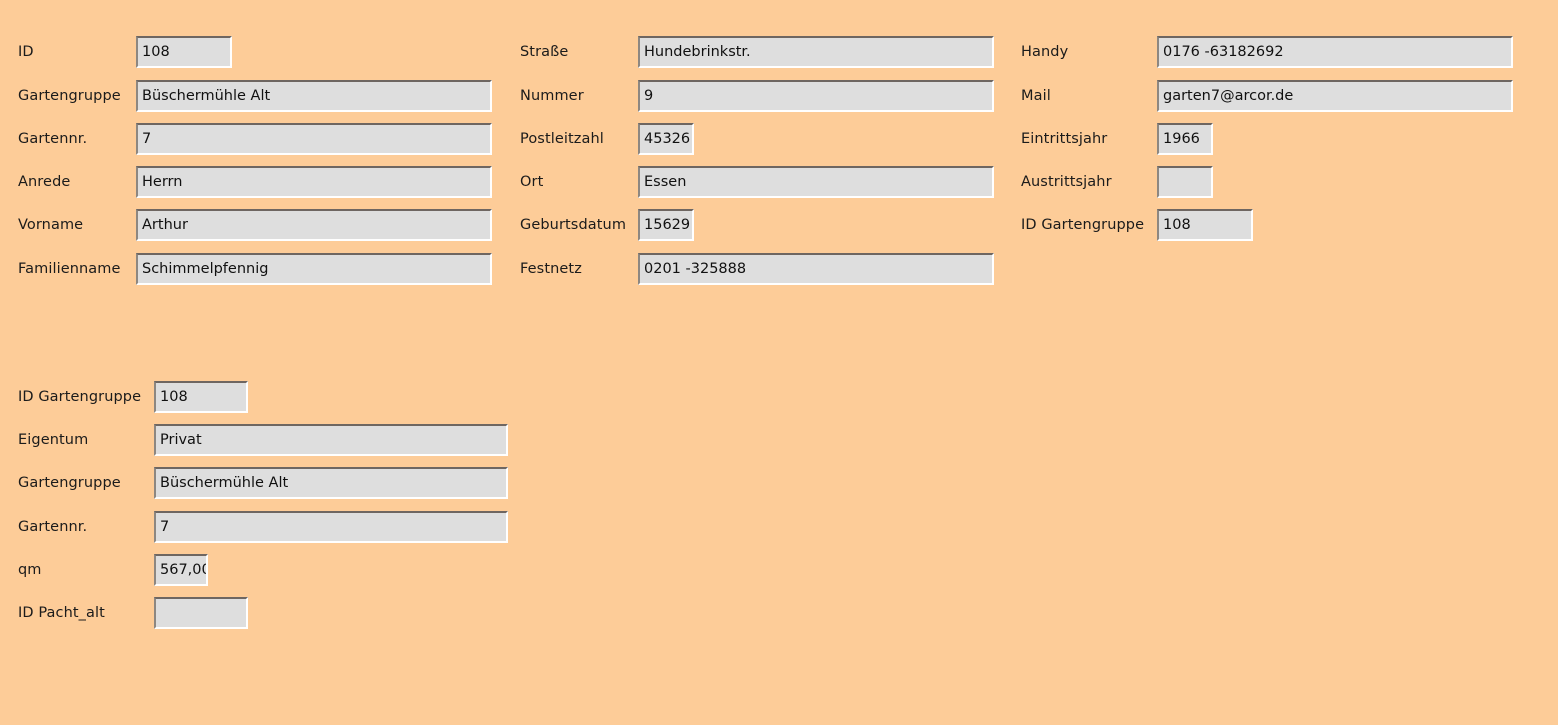 The image size is (1558, 725). Describe the element at coordinates (1205, 225) in the screenshot. I see `input-id-gartengruppe: 108` at that location.